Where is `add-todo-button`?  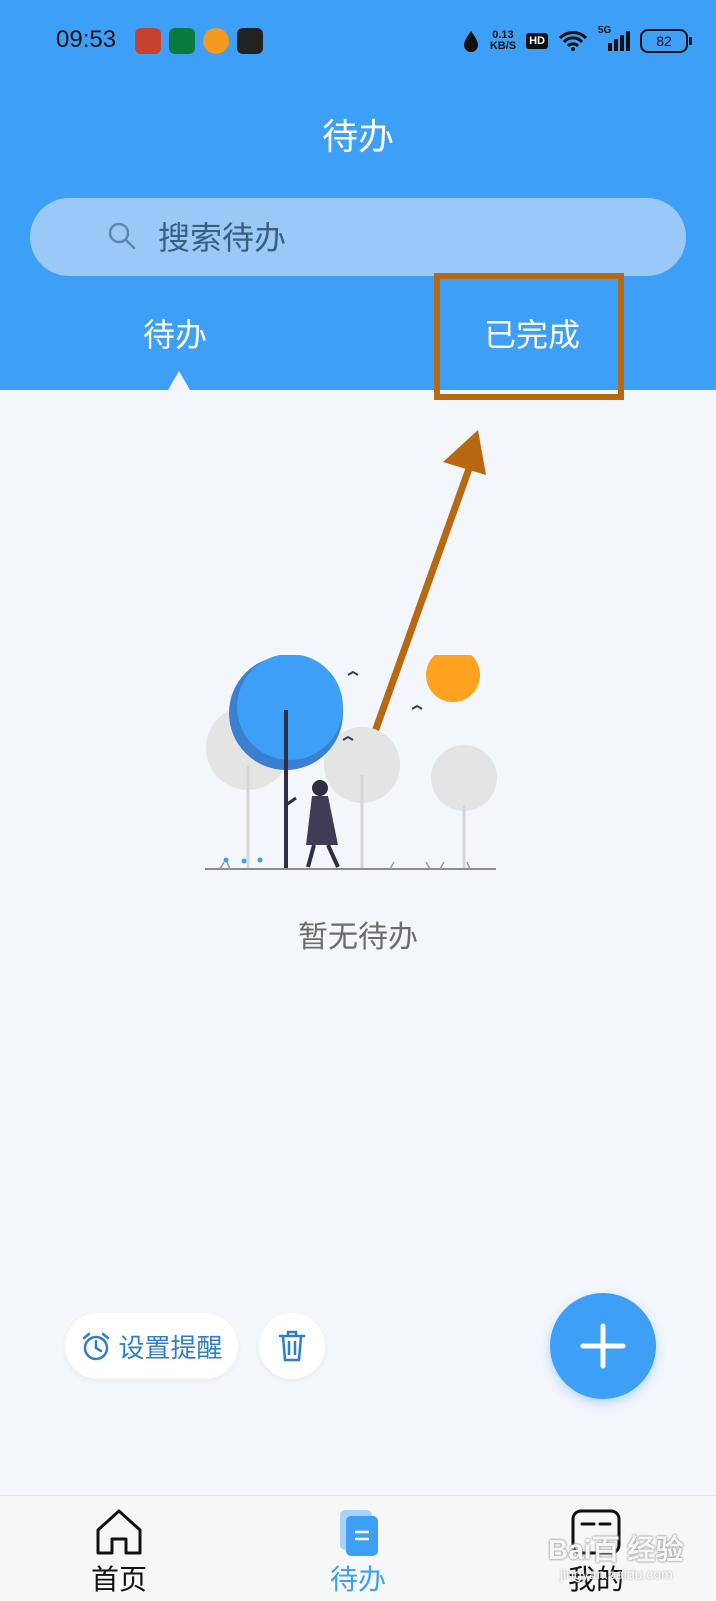
add-todo-button is located at coordinates (603, 1346).